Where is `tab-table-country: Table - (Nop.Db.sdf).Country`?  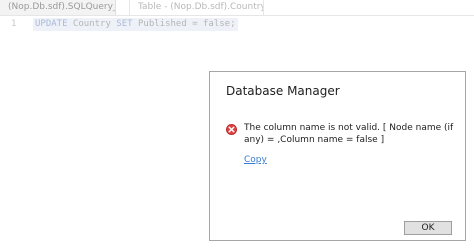
tab-table-country: Table - (Nop.Db.sdf).Country is located at coordinates (196, 7).